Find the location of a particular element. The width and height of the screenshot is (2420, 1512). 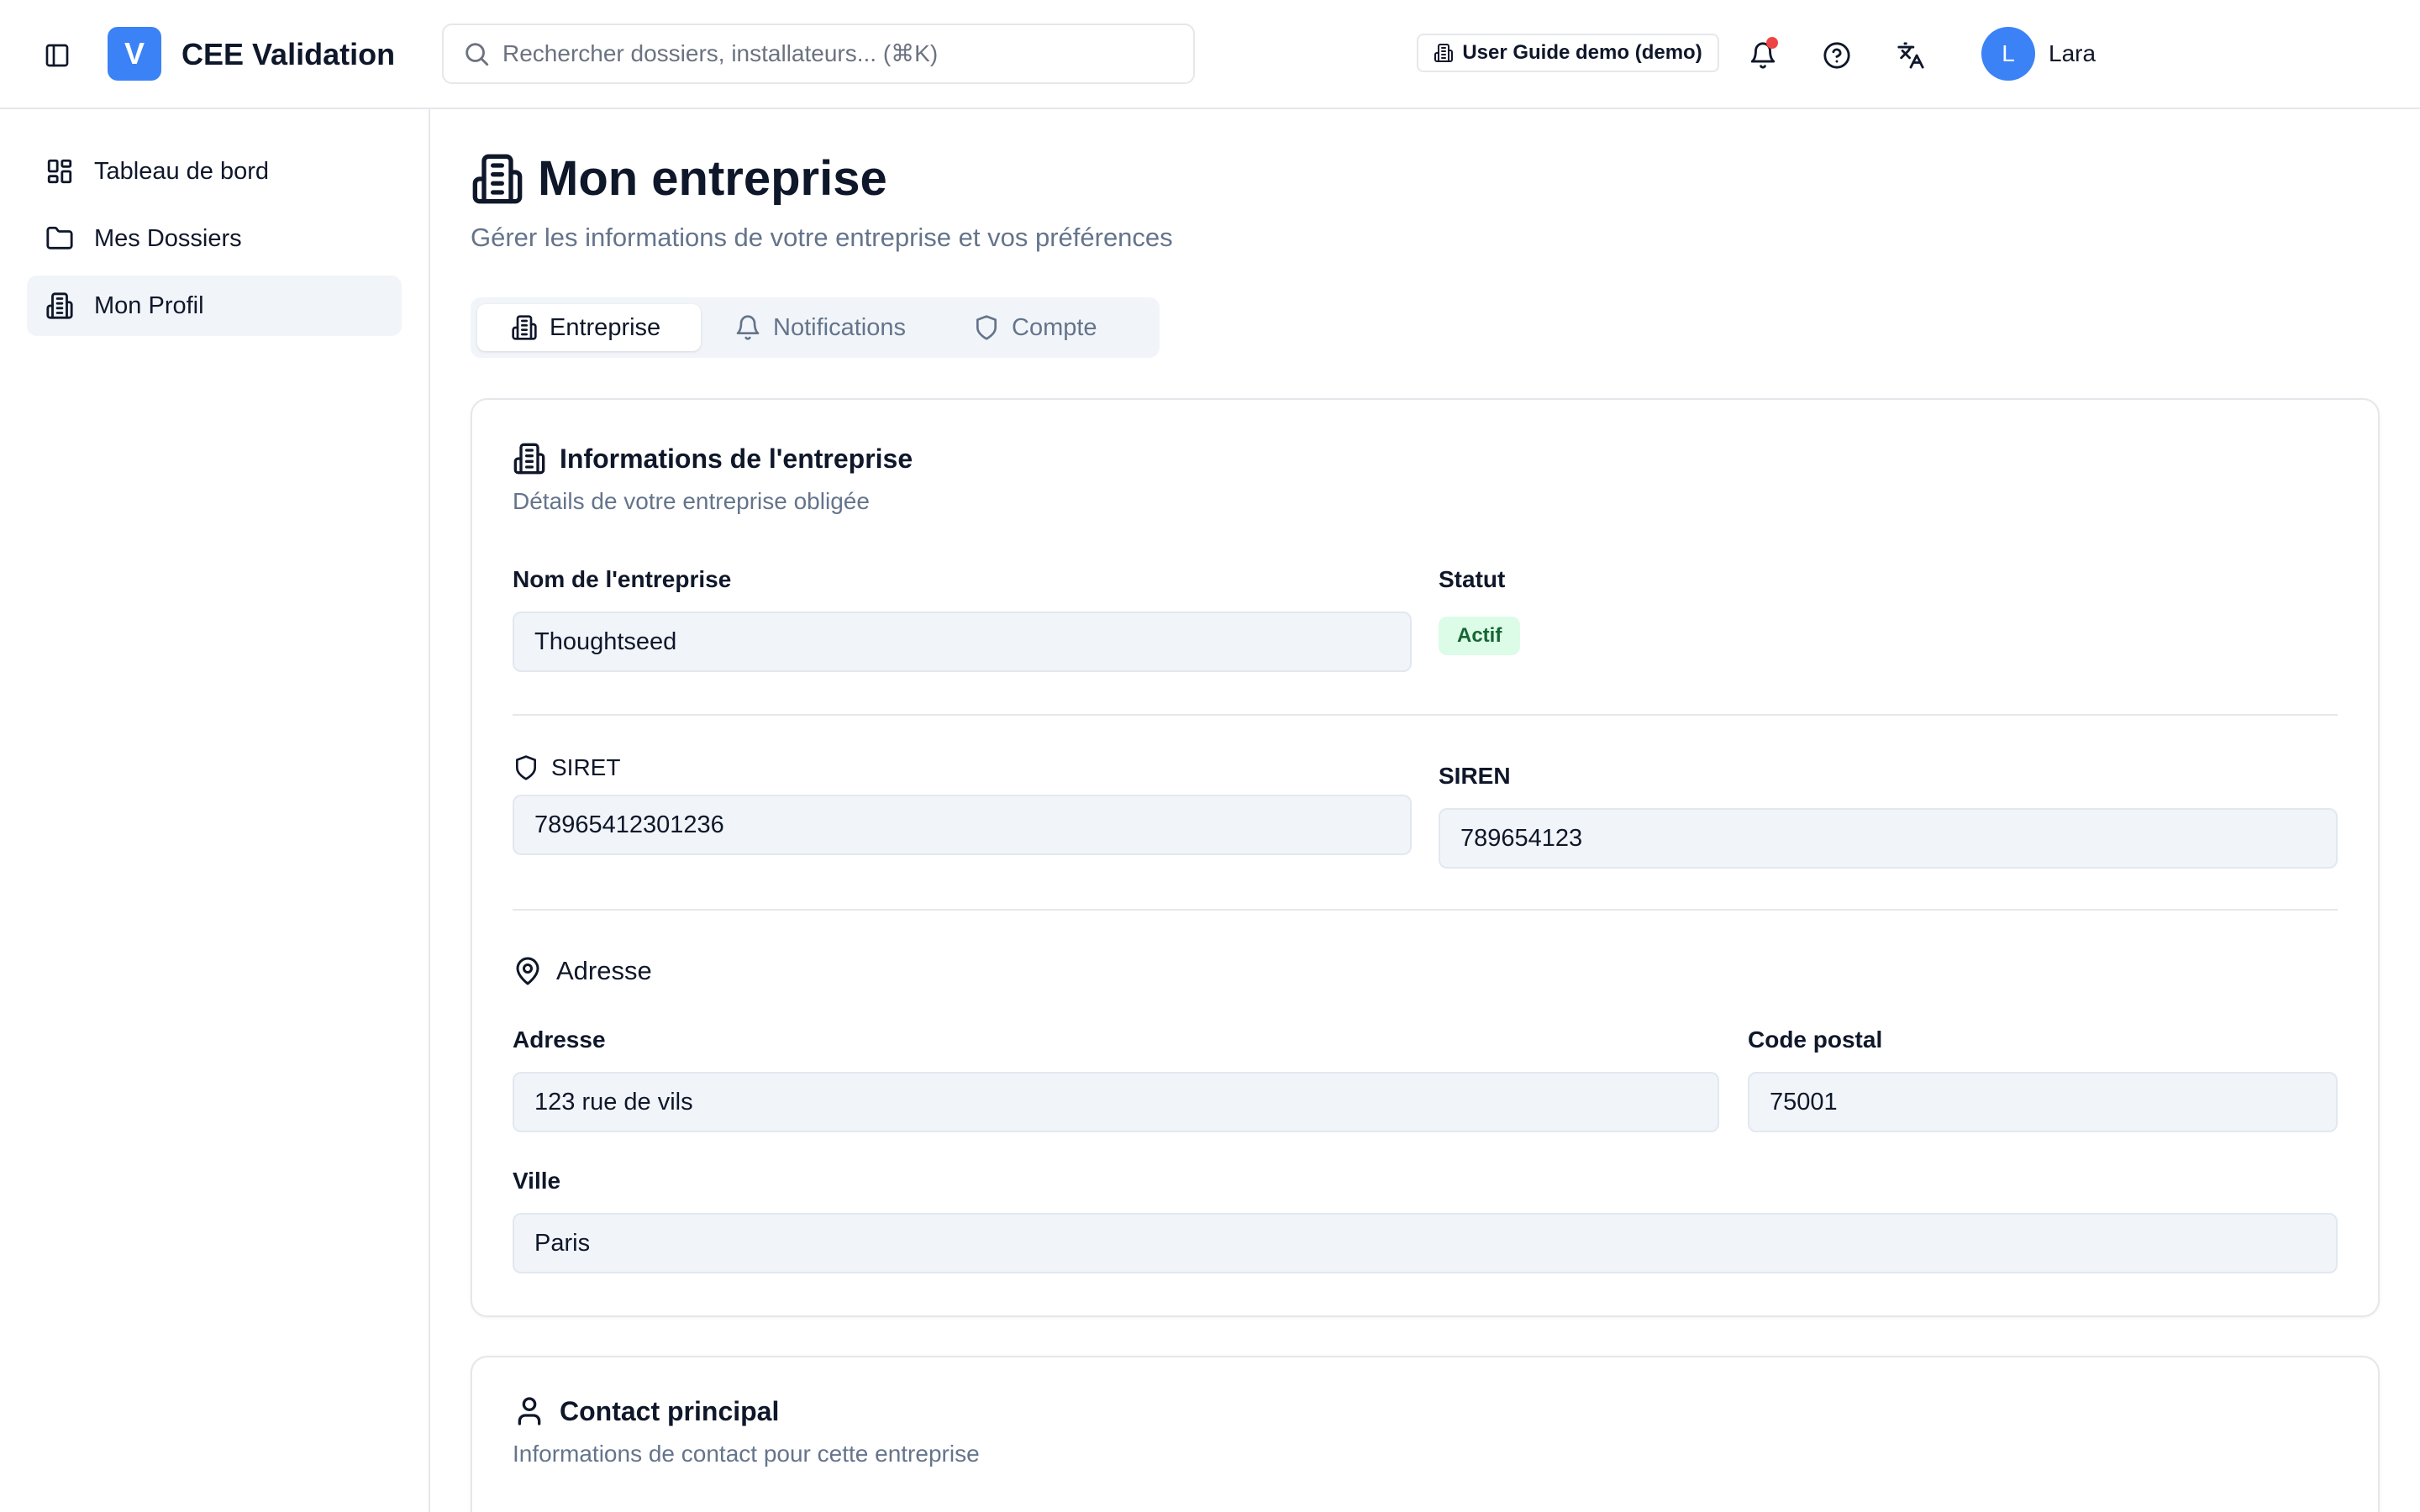

help-button is located at coordinates (1837, 55).